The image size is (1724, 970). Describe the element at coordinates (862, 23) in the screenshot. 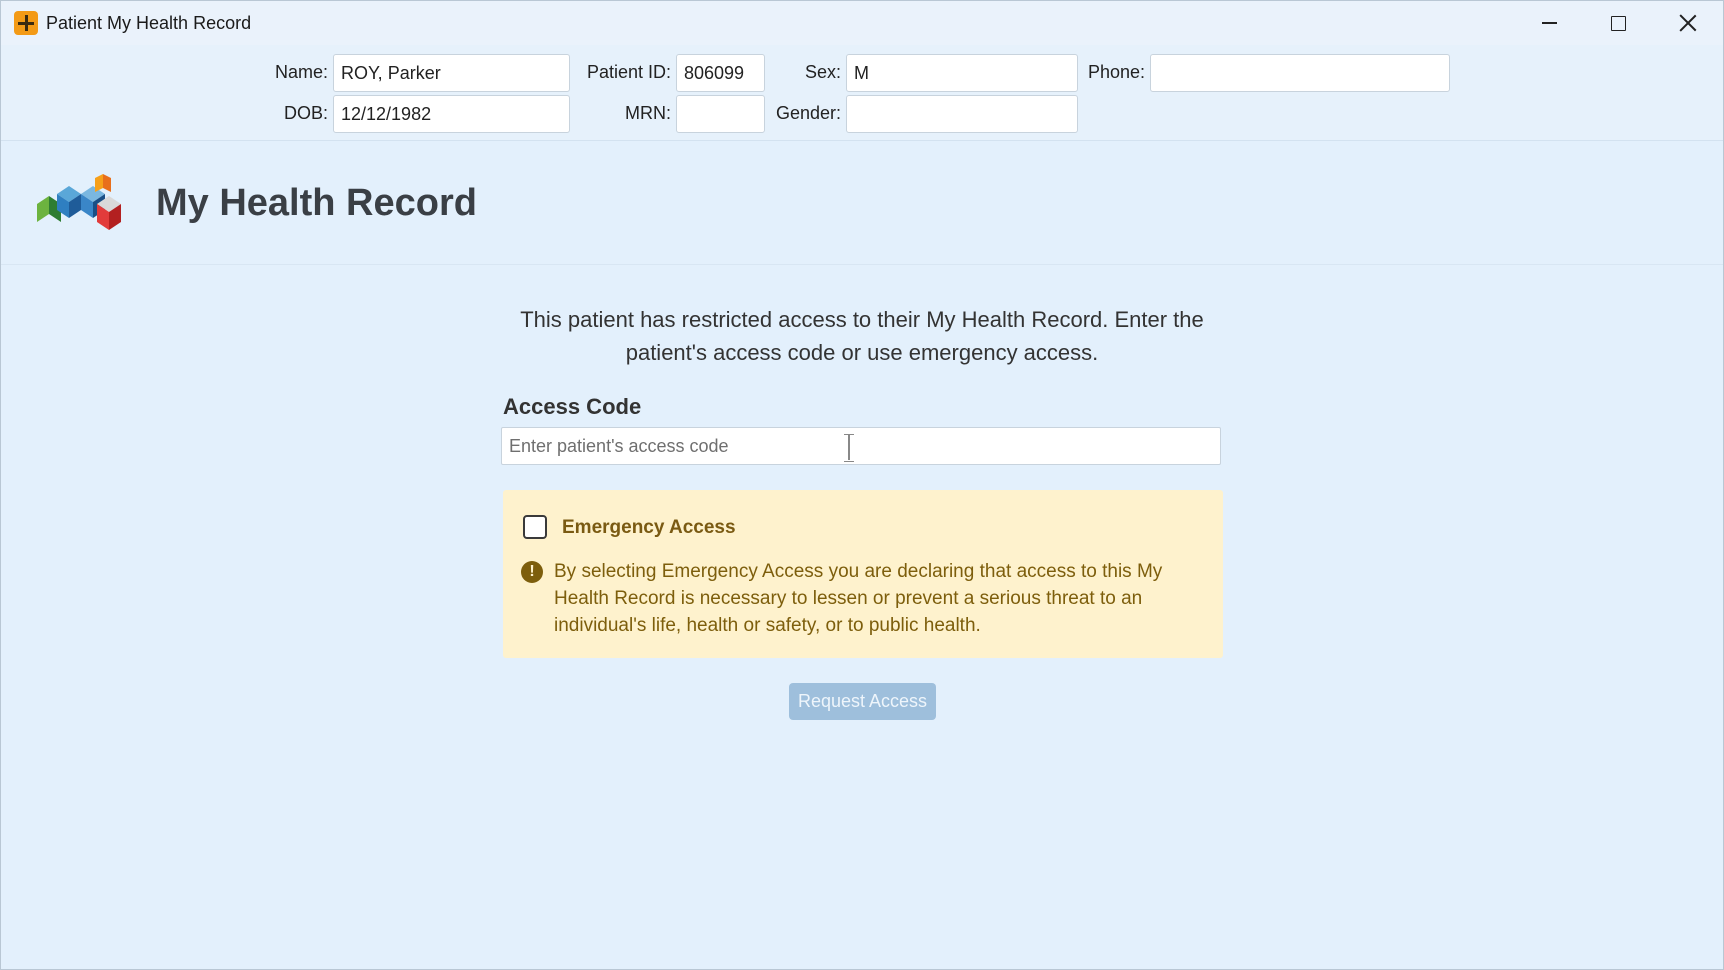

I see `title-bar: Patient My Health Record` at that location.